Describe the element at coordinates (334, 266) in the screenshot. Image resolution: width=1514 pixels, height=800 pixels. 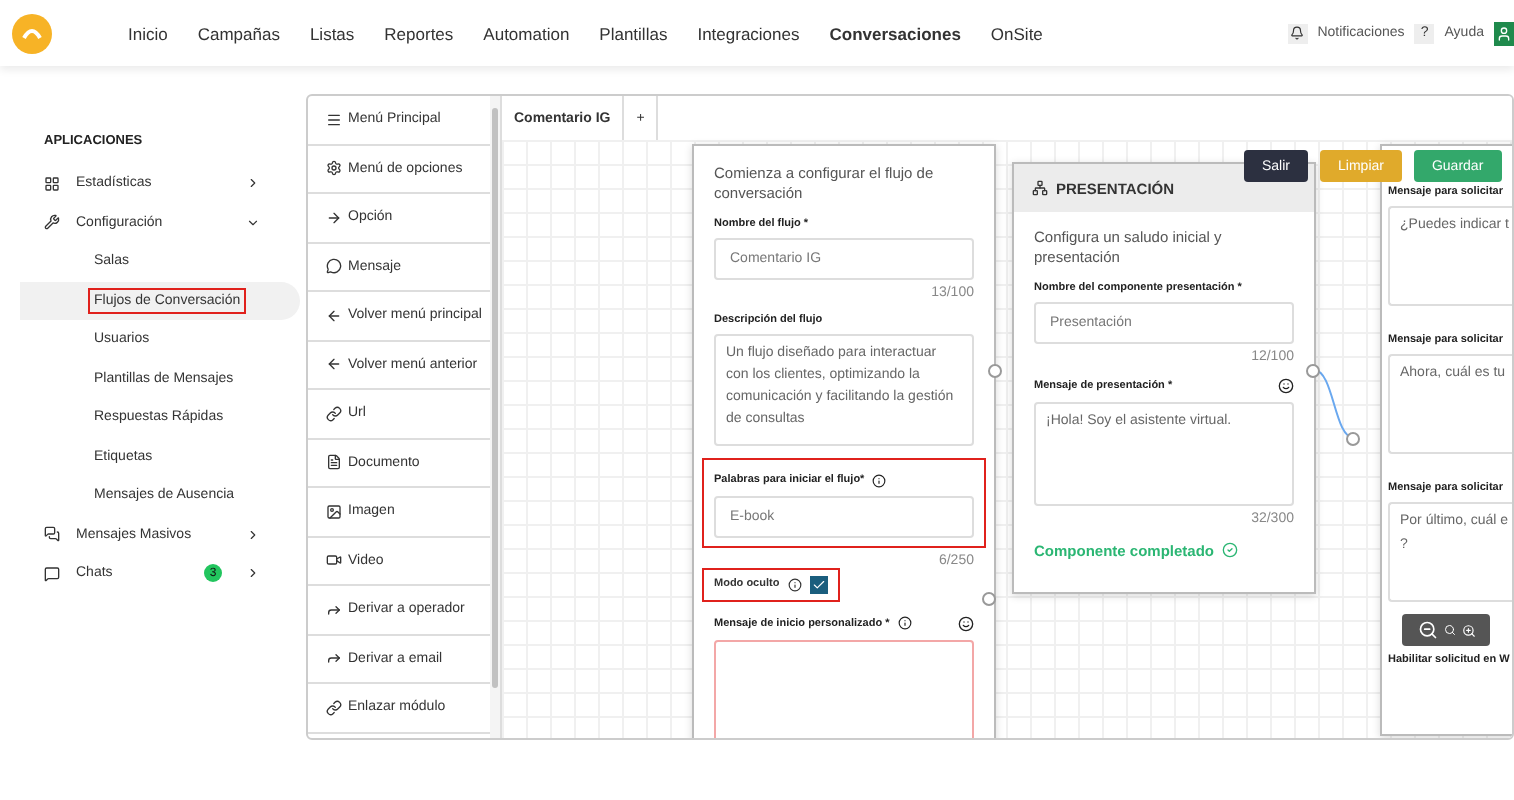
I see `comments-icon` at that location.